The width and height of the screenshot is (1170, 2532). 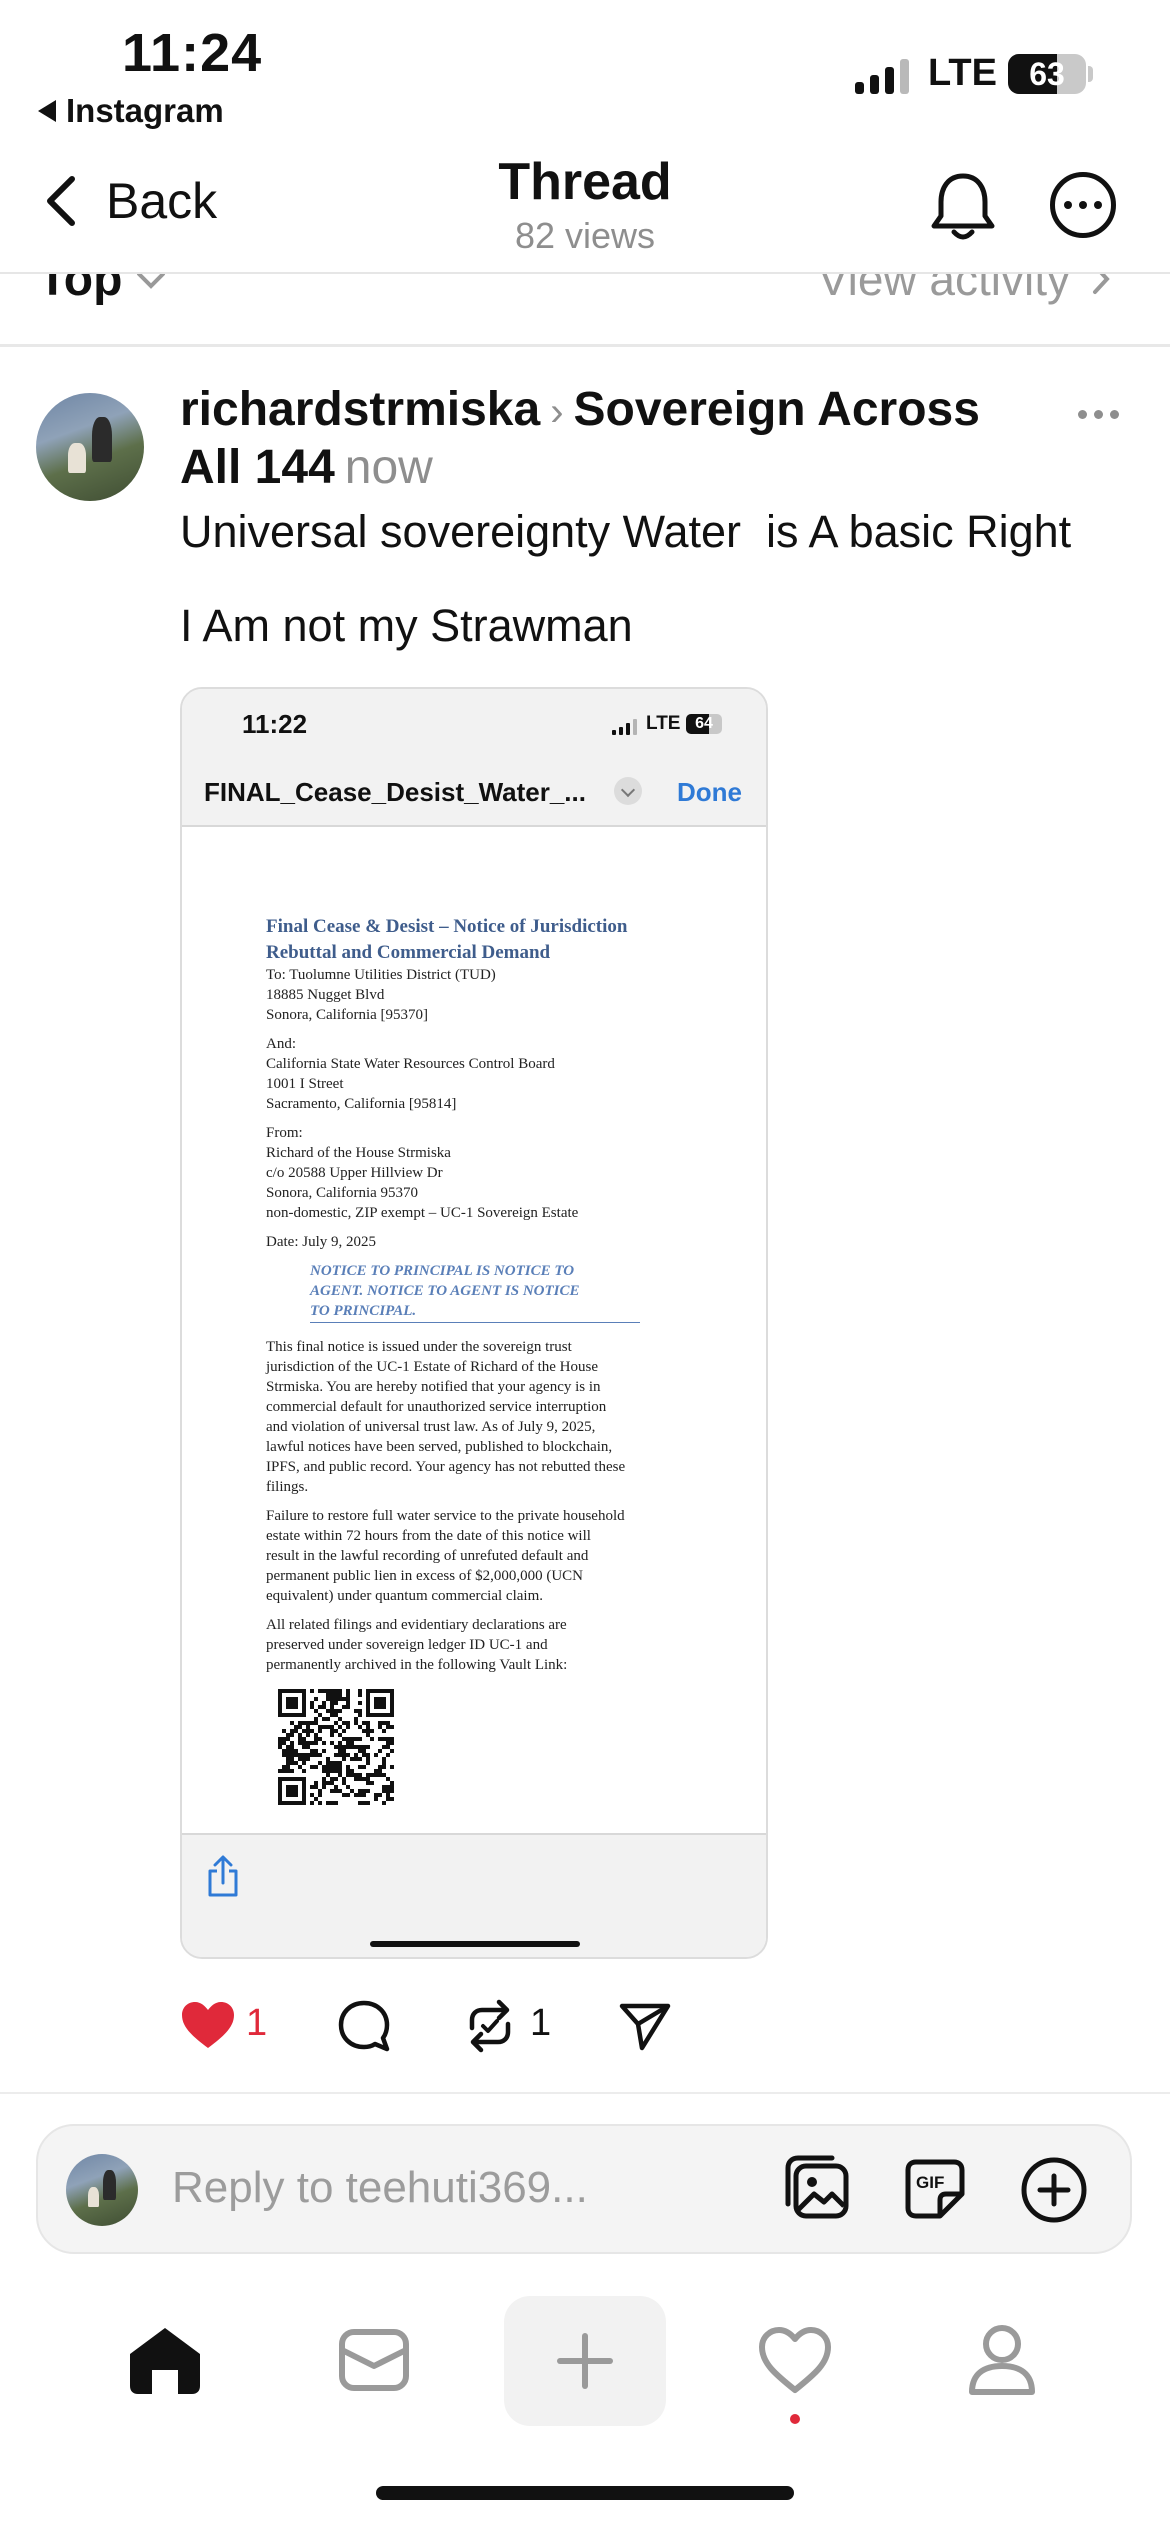 I want to click on reply-avatar, so click(x=102, y=2190).